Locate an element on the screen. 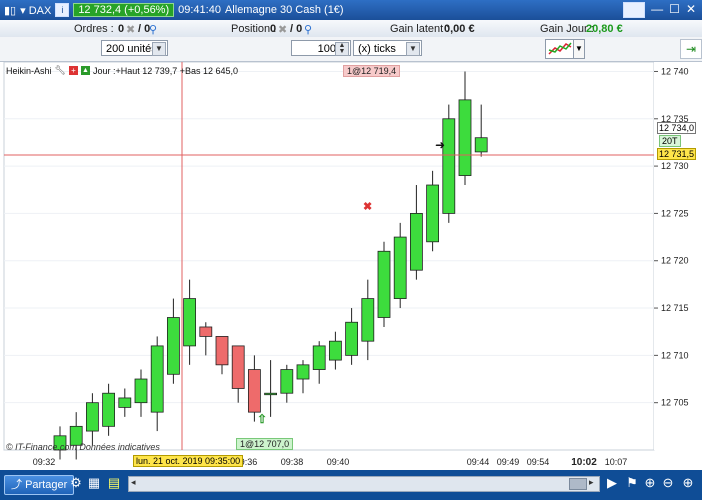 Image resolution: width=702 pixels, height=500 pixels. units-select: 200 unités ▼ is located at coordinates (134, 48).